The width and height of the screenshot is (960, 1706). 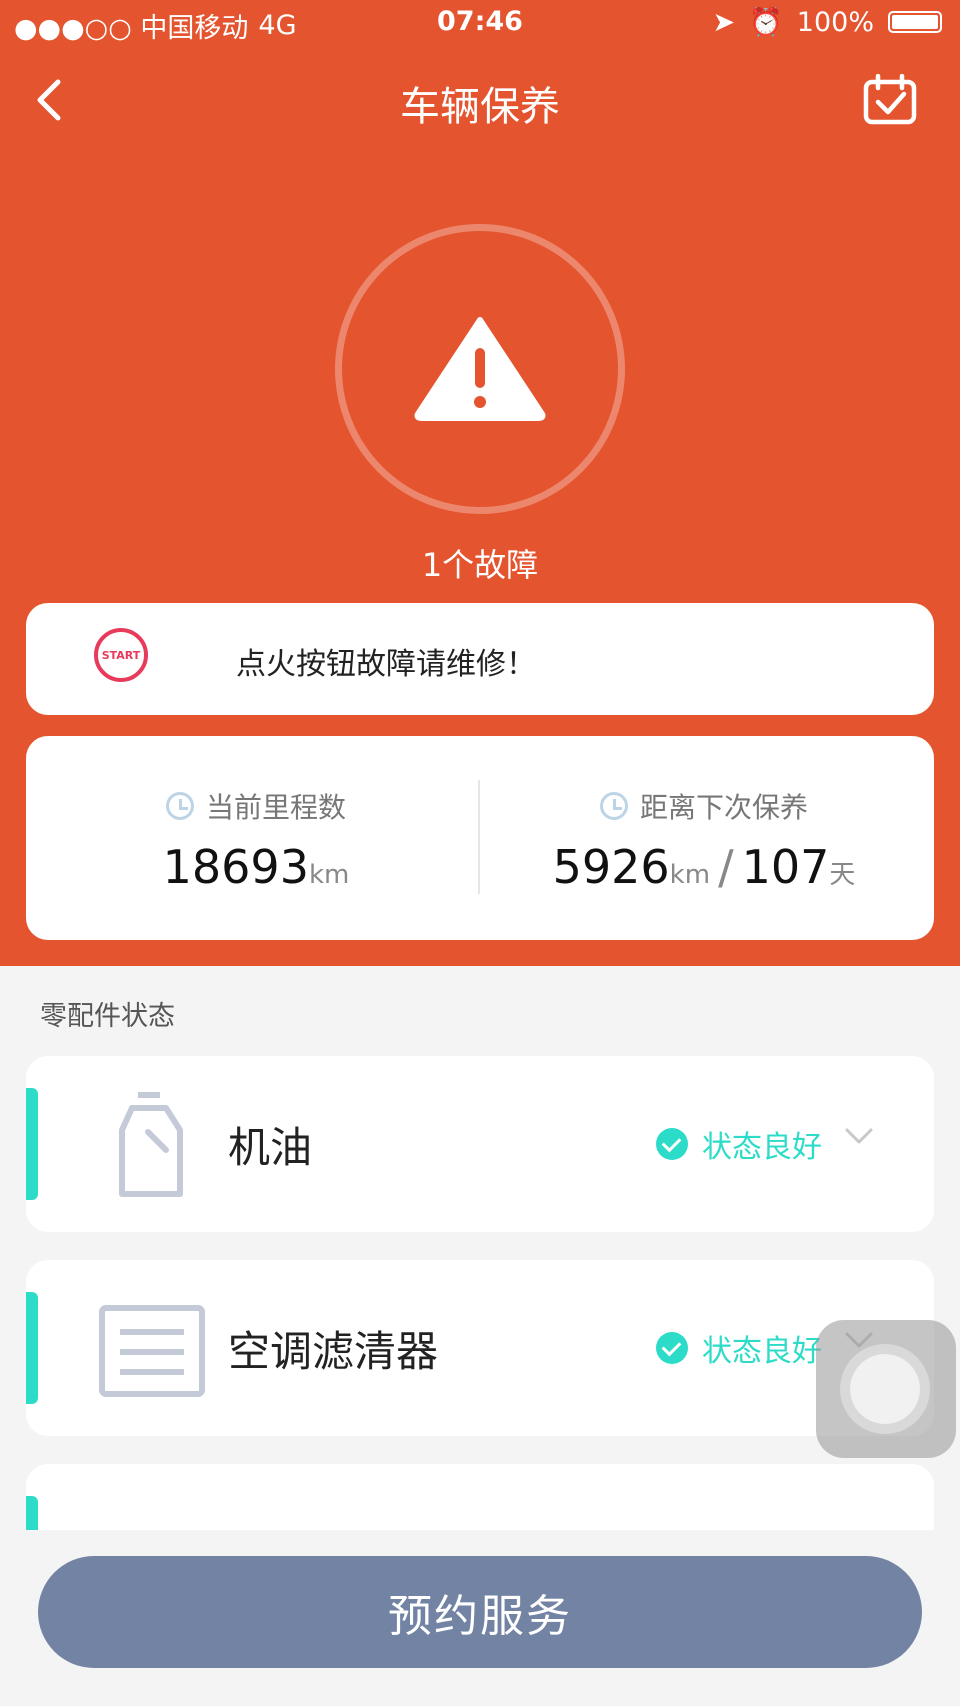 I want to click on assistive-touch-button, so click(x=886, y=1389).